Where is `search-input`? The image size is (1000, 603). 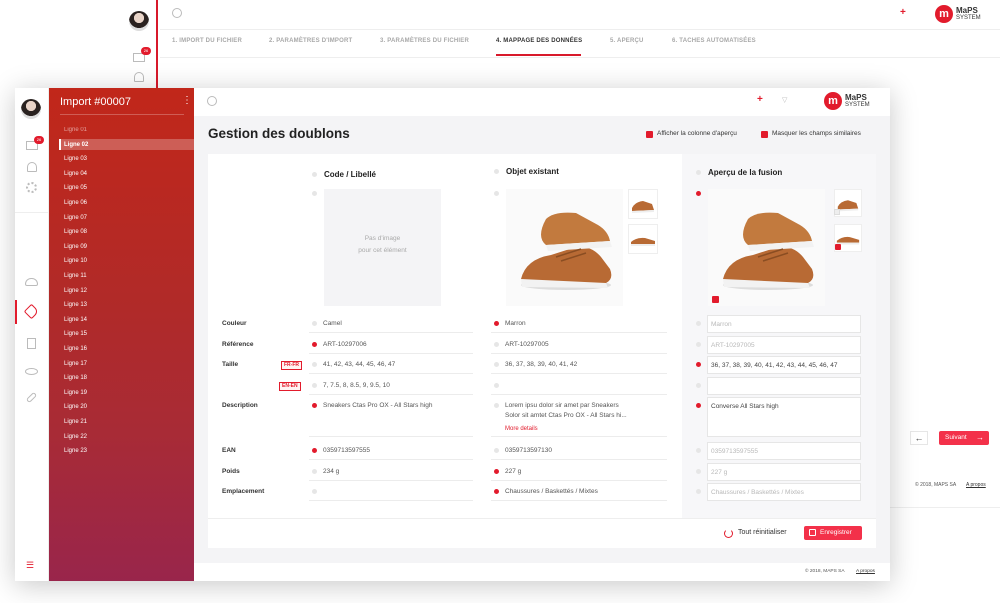 search-input is located at coordinates (484, 101).